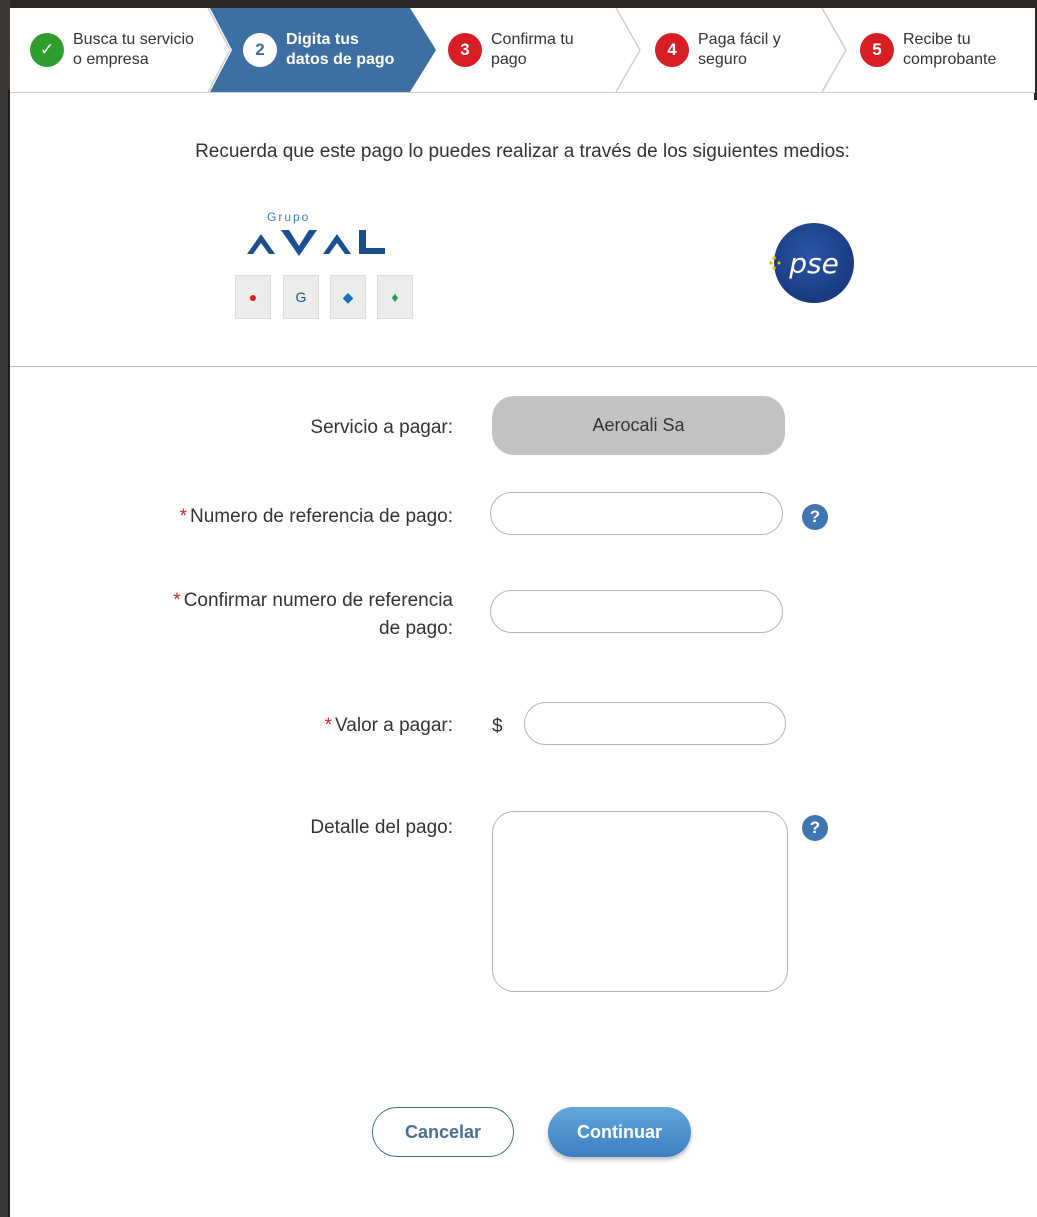 The height and width of the screenshot is (1217, 1037). I want to click on step-label-line: pago, so click(509, 59).